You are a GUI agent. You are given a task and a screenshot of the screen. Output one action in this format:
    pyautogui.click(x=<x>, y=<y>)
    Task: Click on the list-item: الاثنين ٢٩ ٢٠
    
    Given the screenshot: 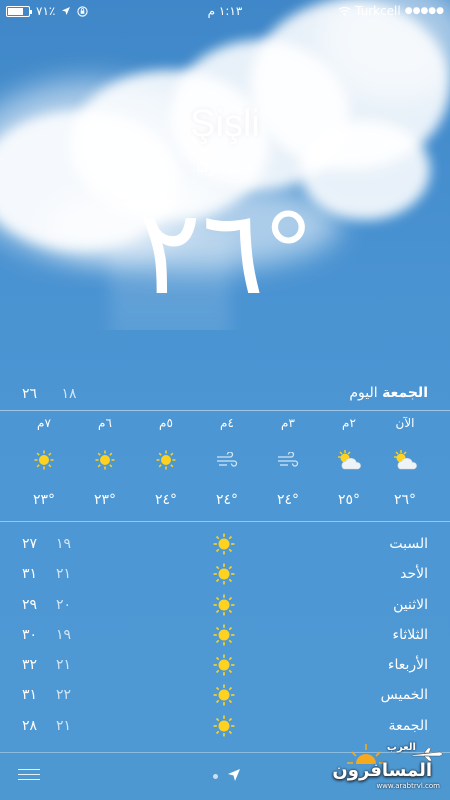 What is the action you would take?
    pyautogui.click(x=225, y=608)
    